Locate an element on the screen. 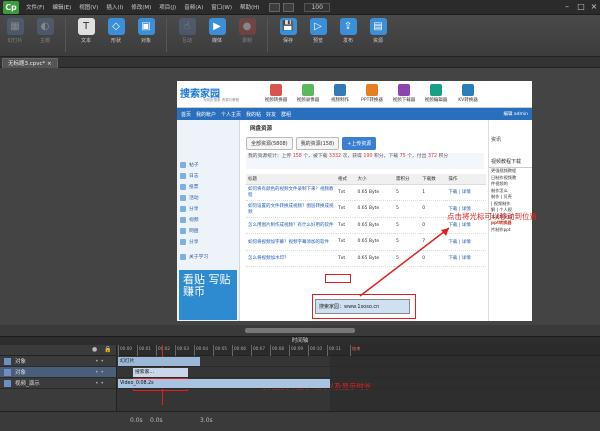 This screenshot has height=431, width=600. assets-button: ▤ 资源 is located at coordinates (378, 31).